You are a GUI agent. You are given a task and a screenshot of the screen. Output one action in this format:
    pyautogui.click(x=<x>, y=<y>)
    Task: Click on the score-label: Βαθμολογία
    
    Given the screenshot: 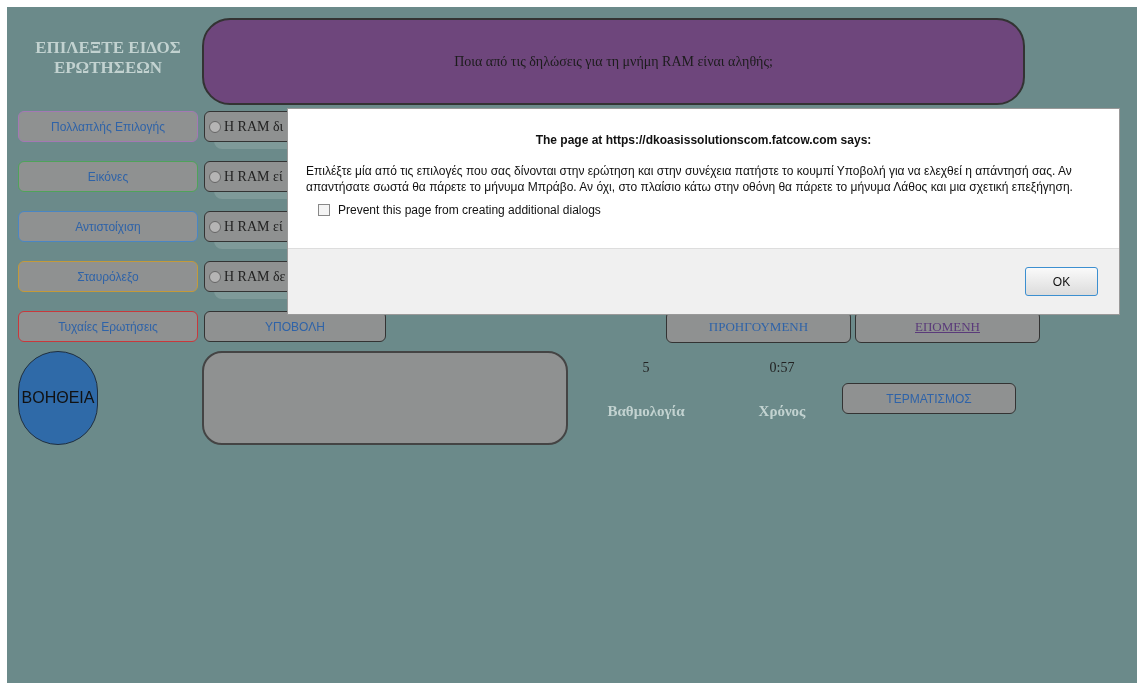 What is the action you would take?
    pyautogui.click(x=646, y=411)
    